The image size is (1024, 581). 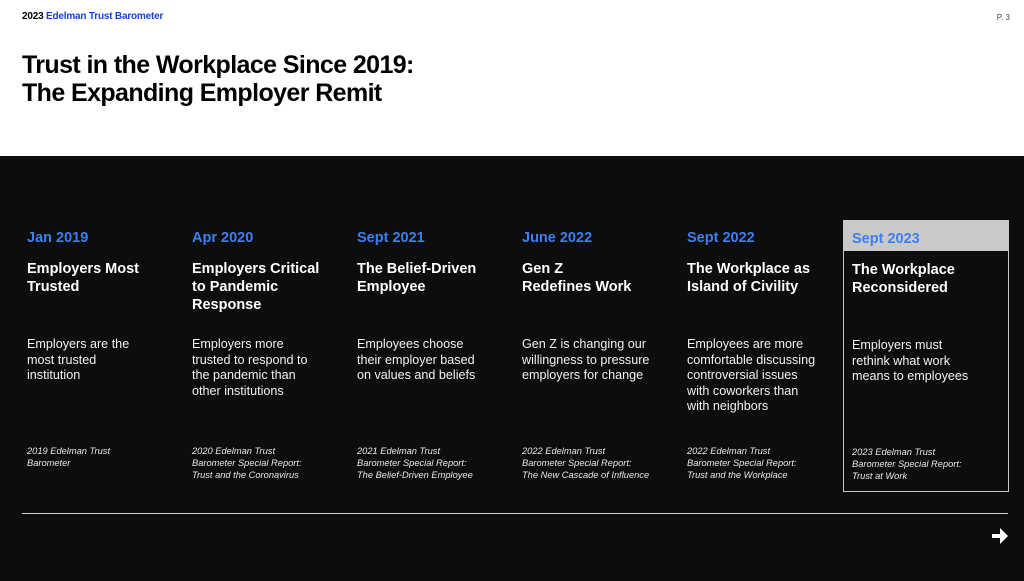 What do you see at coordinates (728, 406) in the screenshot?
I see `description-line: with neighbors` at bounding box center [728, 406].